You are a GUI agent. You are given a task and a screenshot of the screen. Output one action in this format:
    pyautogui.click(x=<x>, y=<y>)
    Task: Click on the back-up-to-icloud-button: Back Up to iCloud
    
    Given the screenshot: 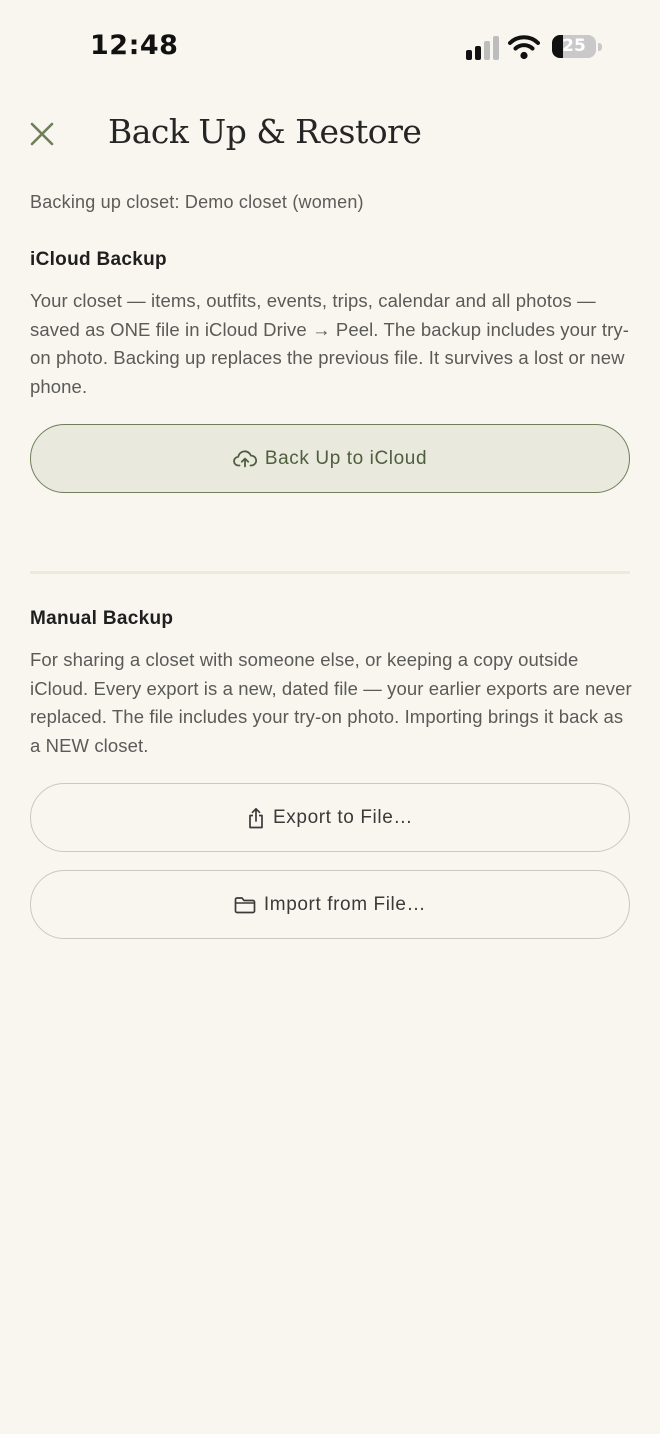 What is the action you would take?
    pyautogui.click(x=330, y=458)
    